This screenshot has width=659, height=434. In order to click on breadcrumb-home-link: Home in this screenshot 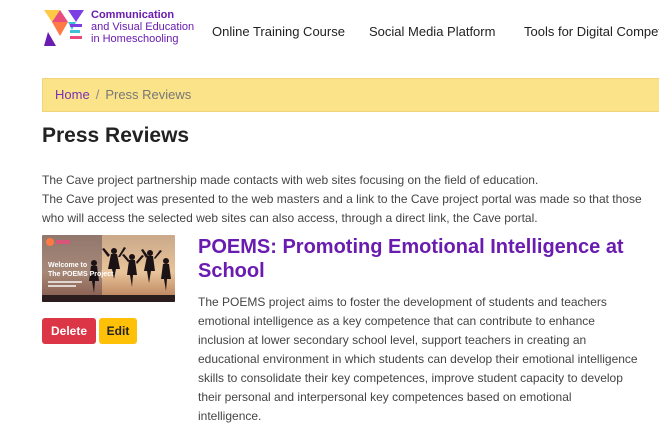, I will do `click(72, 94)`.